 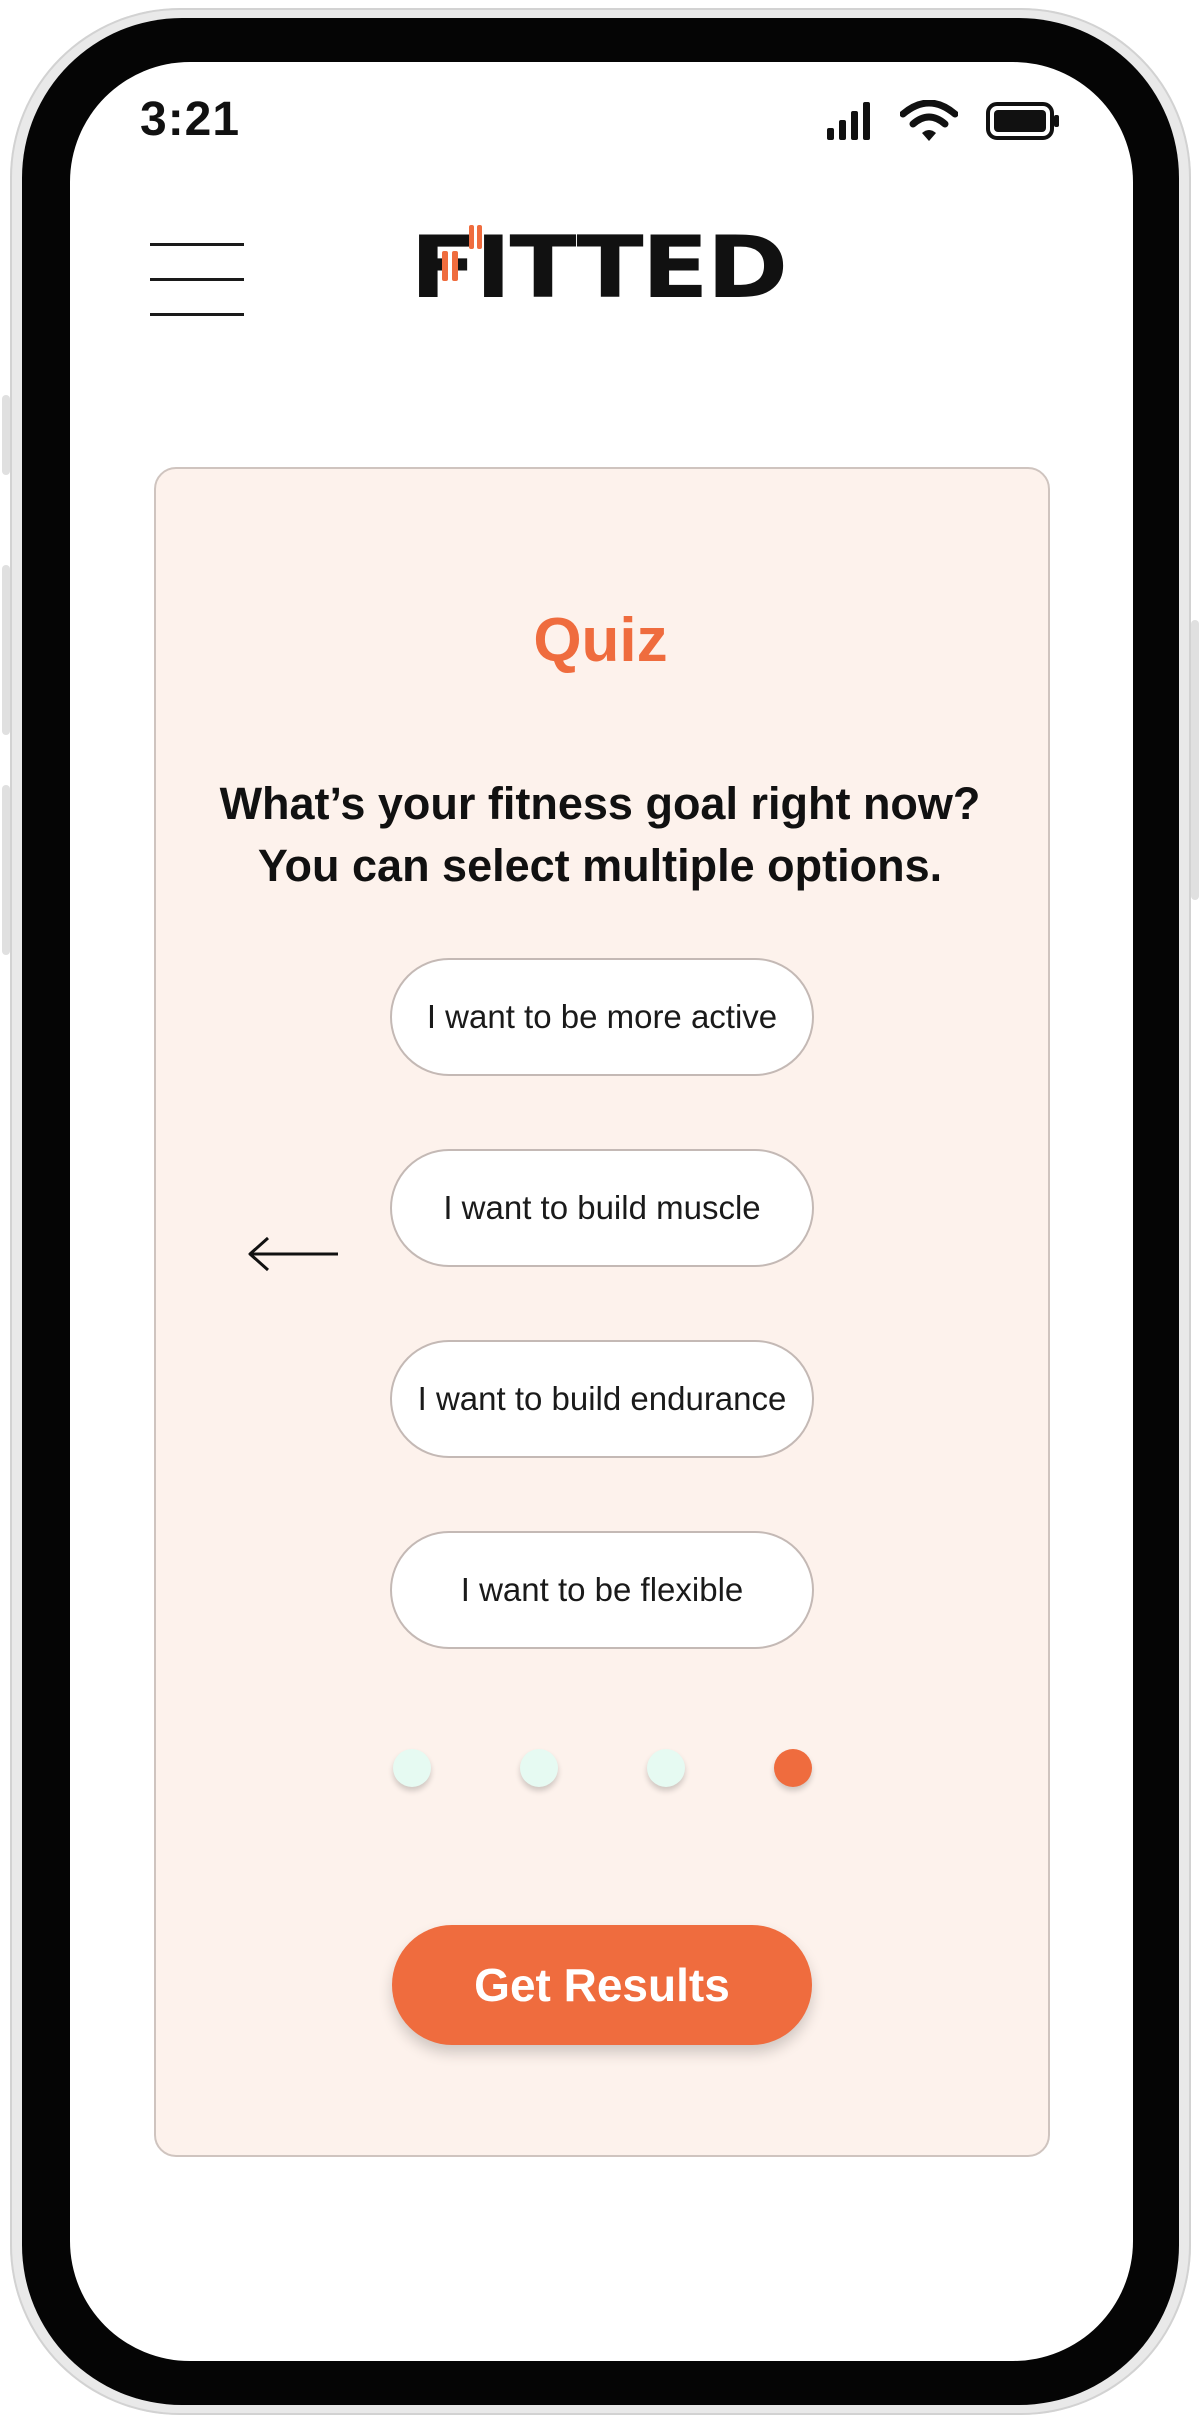 I want to click on option-build-endurance: I want to build endurance, so click(x=602, y=1399).